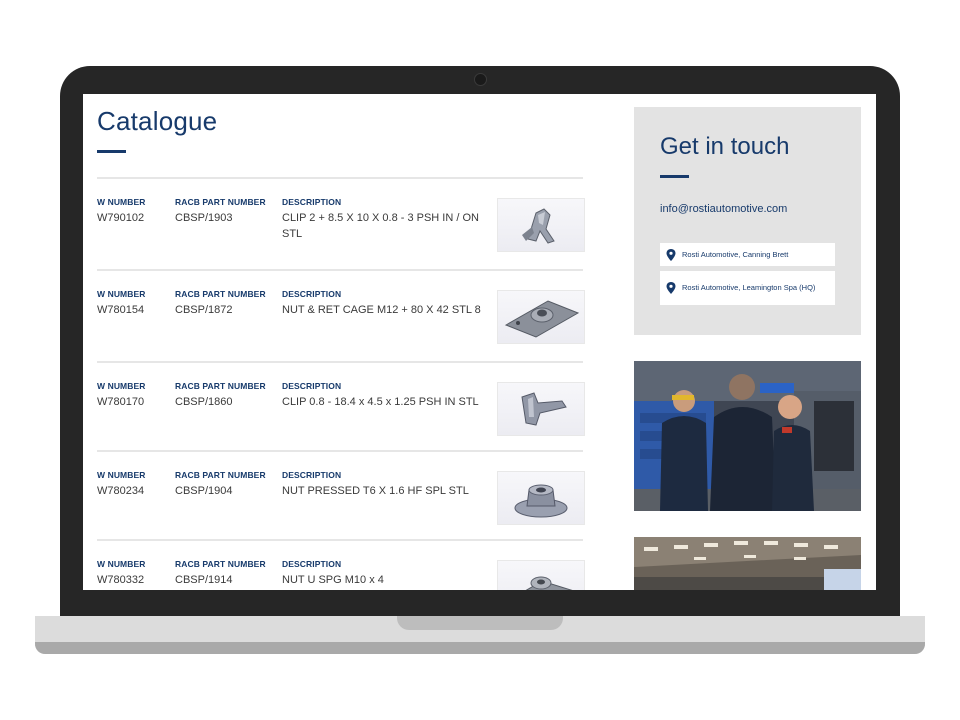 This screenshot has height=720, width=960. Describe the element at coordinates (725, 146) in the screenshot. I see `contact-title: Get in touch` at that location.